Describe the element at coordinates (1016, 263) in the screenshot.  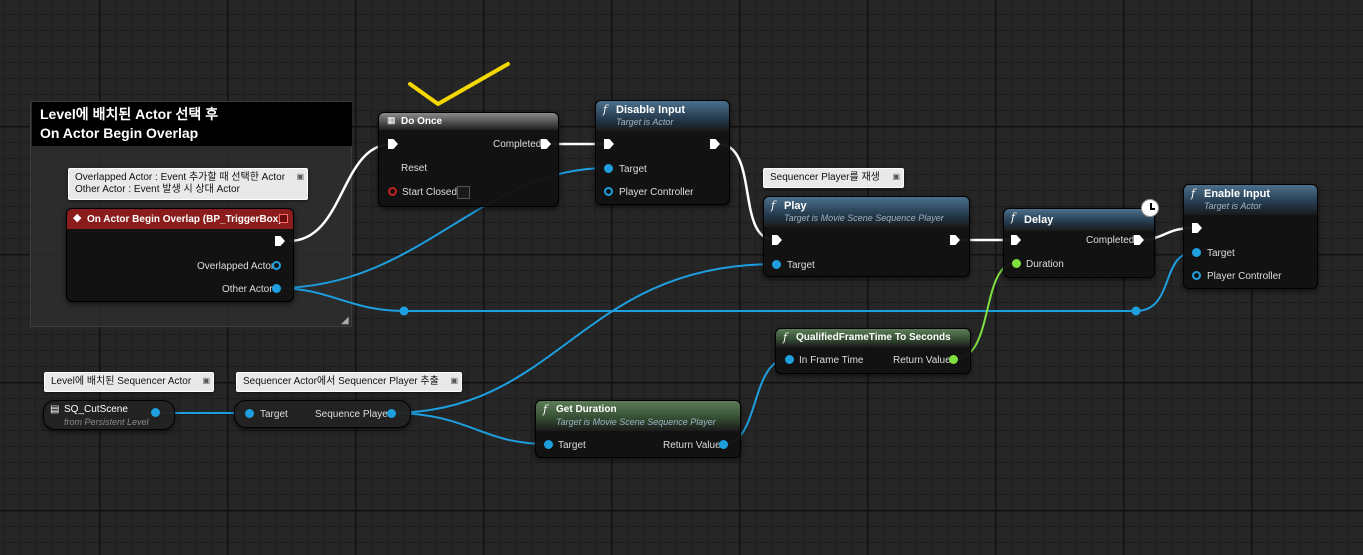
I see `delay-duration-pin` at that location.